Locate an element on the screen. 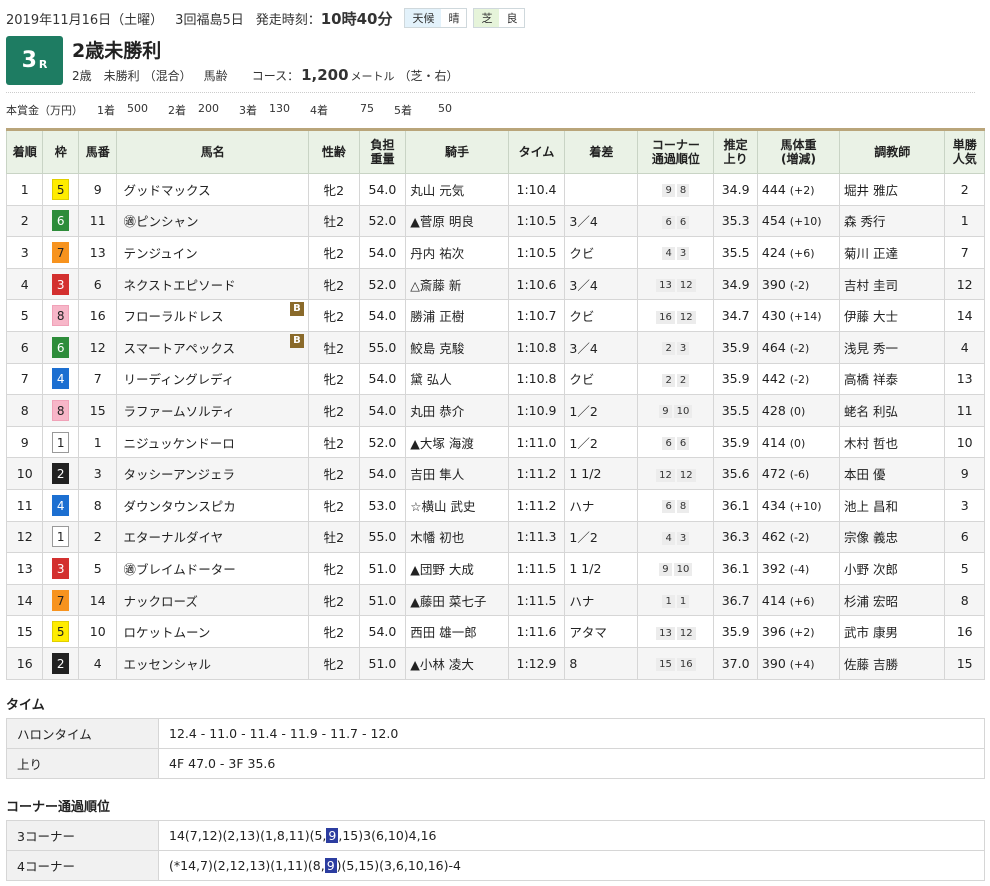 The image size is (990, 886). carried-weight: 51.0 is located at coordinates (382, 663).